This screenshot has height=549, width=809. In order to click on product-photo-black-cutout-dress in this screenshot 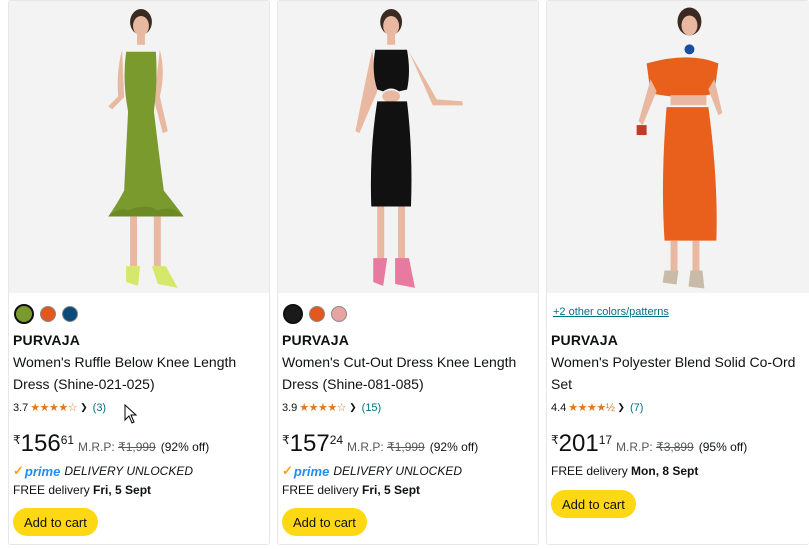, I will do `click(409, 148)`.